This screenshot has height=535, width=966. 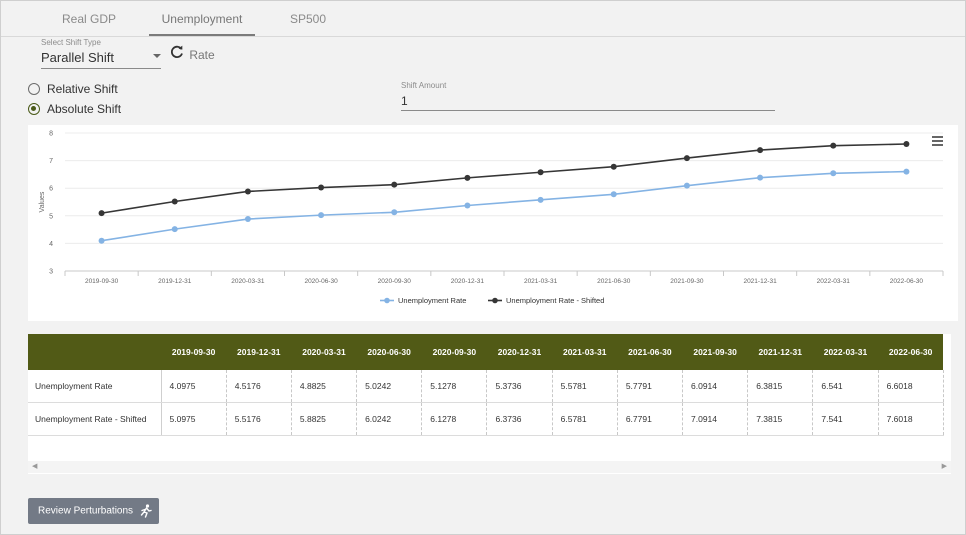 What do you see at coordinates (175, 281) in the screenshot?
I see `x-tick-label: 2019-12-31` at bounding box center [175, 281].